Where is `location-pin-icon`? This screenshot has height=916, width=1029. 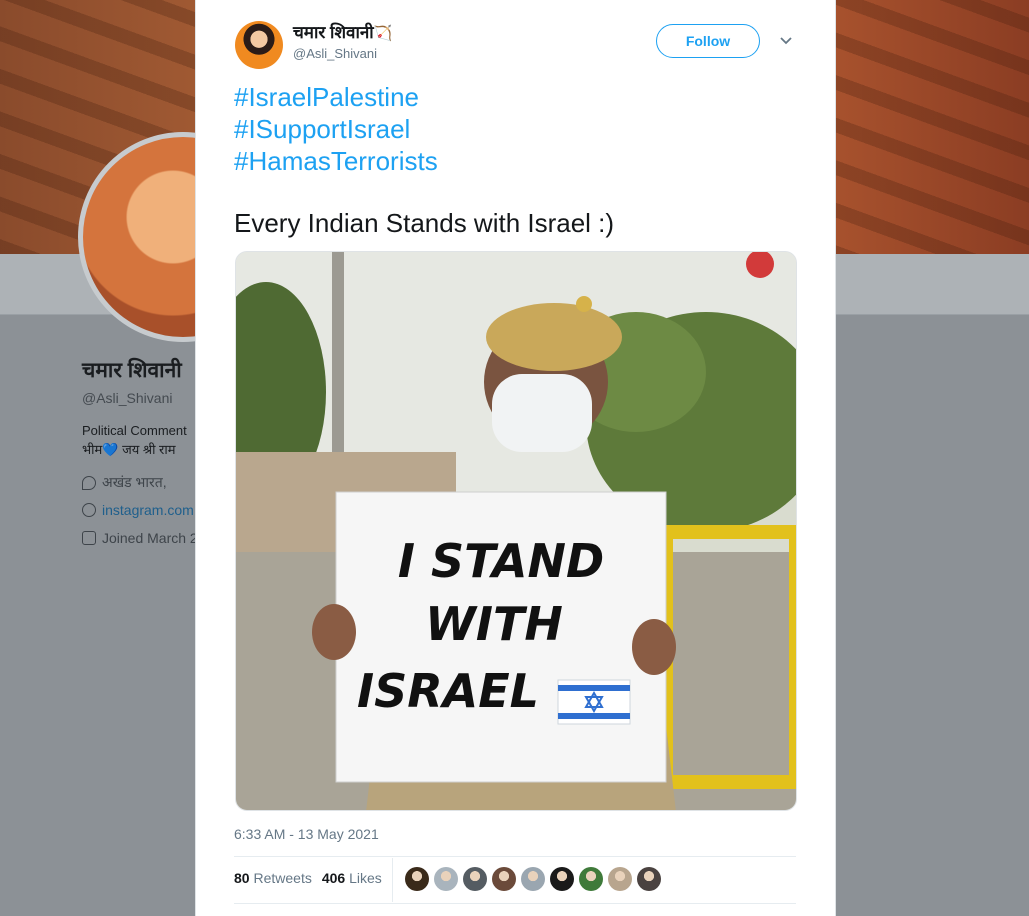
location-pin-icon is located at coordinates (89, 482).